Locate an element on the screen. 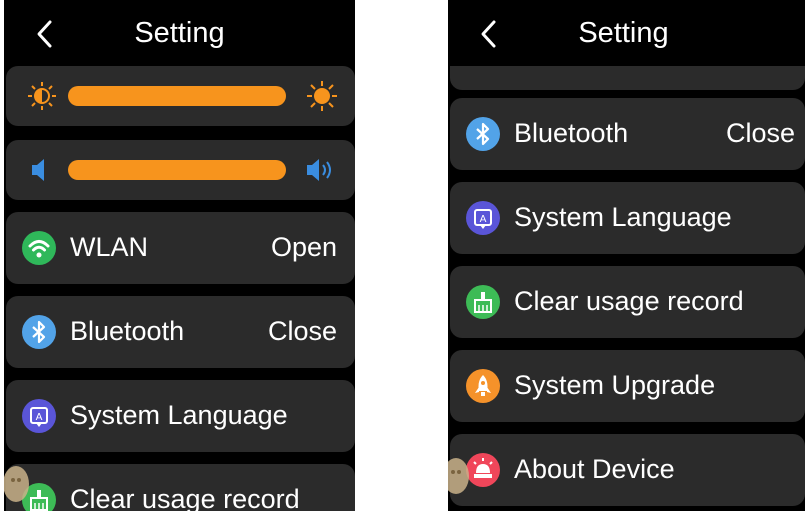 The width and height of the screenshot is (805, 511). header-overlay: Setting is located at coordinates (626, 34).